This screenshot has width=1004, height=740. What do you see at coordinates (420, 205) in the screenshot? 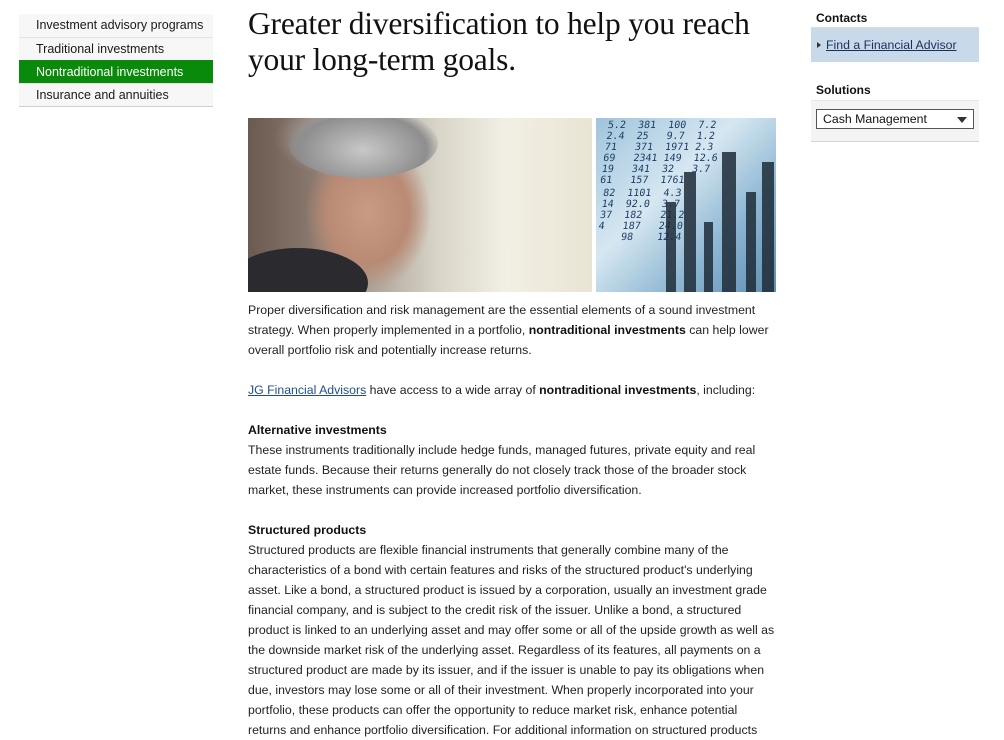
I see `advisor-portrait-photo` at bounding box center [420, 205].